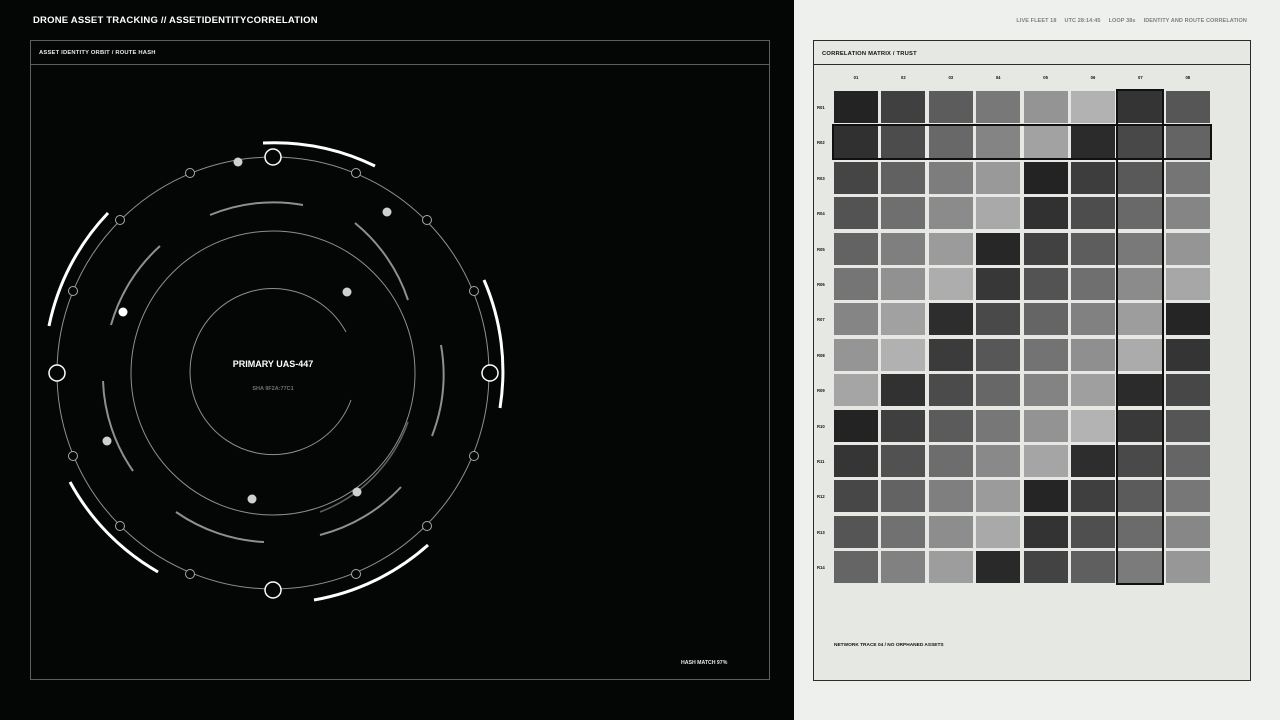  Describe the element at coordinates (273, 590) in the screenshot. I see `anchor-node-bottom` at that location.